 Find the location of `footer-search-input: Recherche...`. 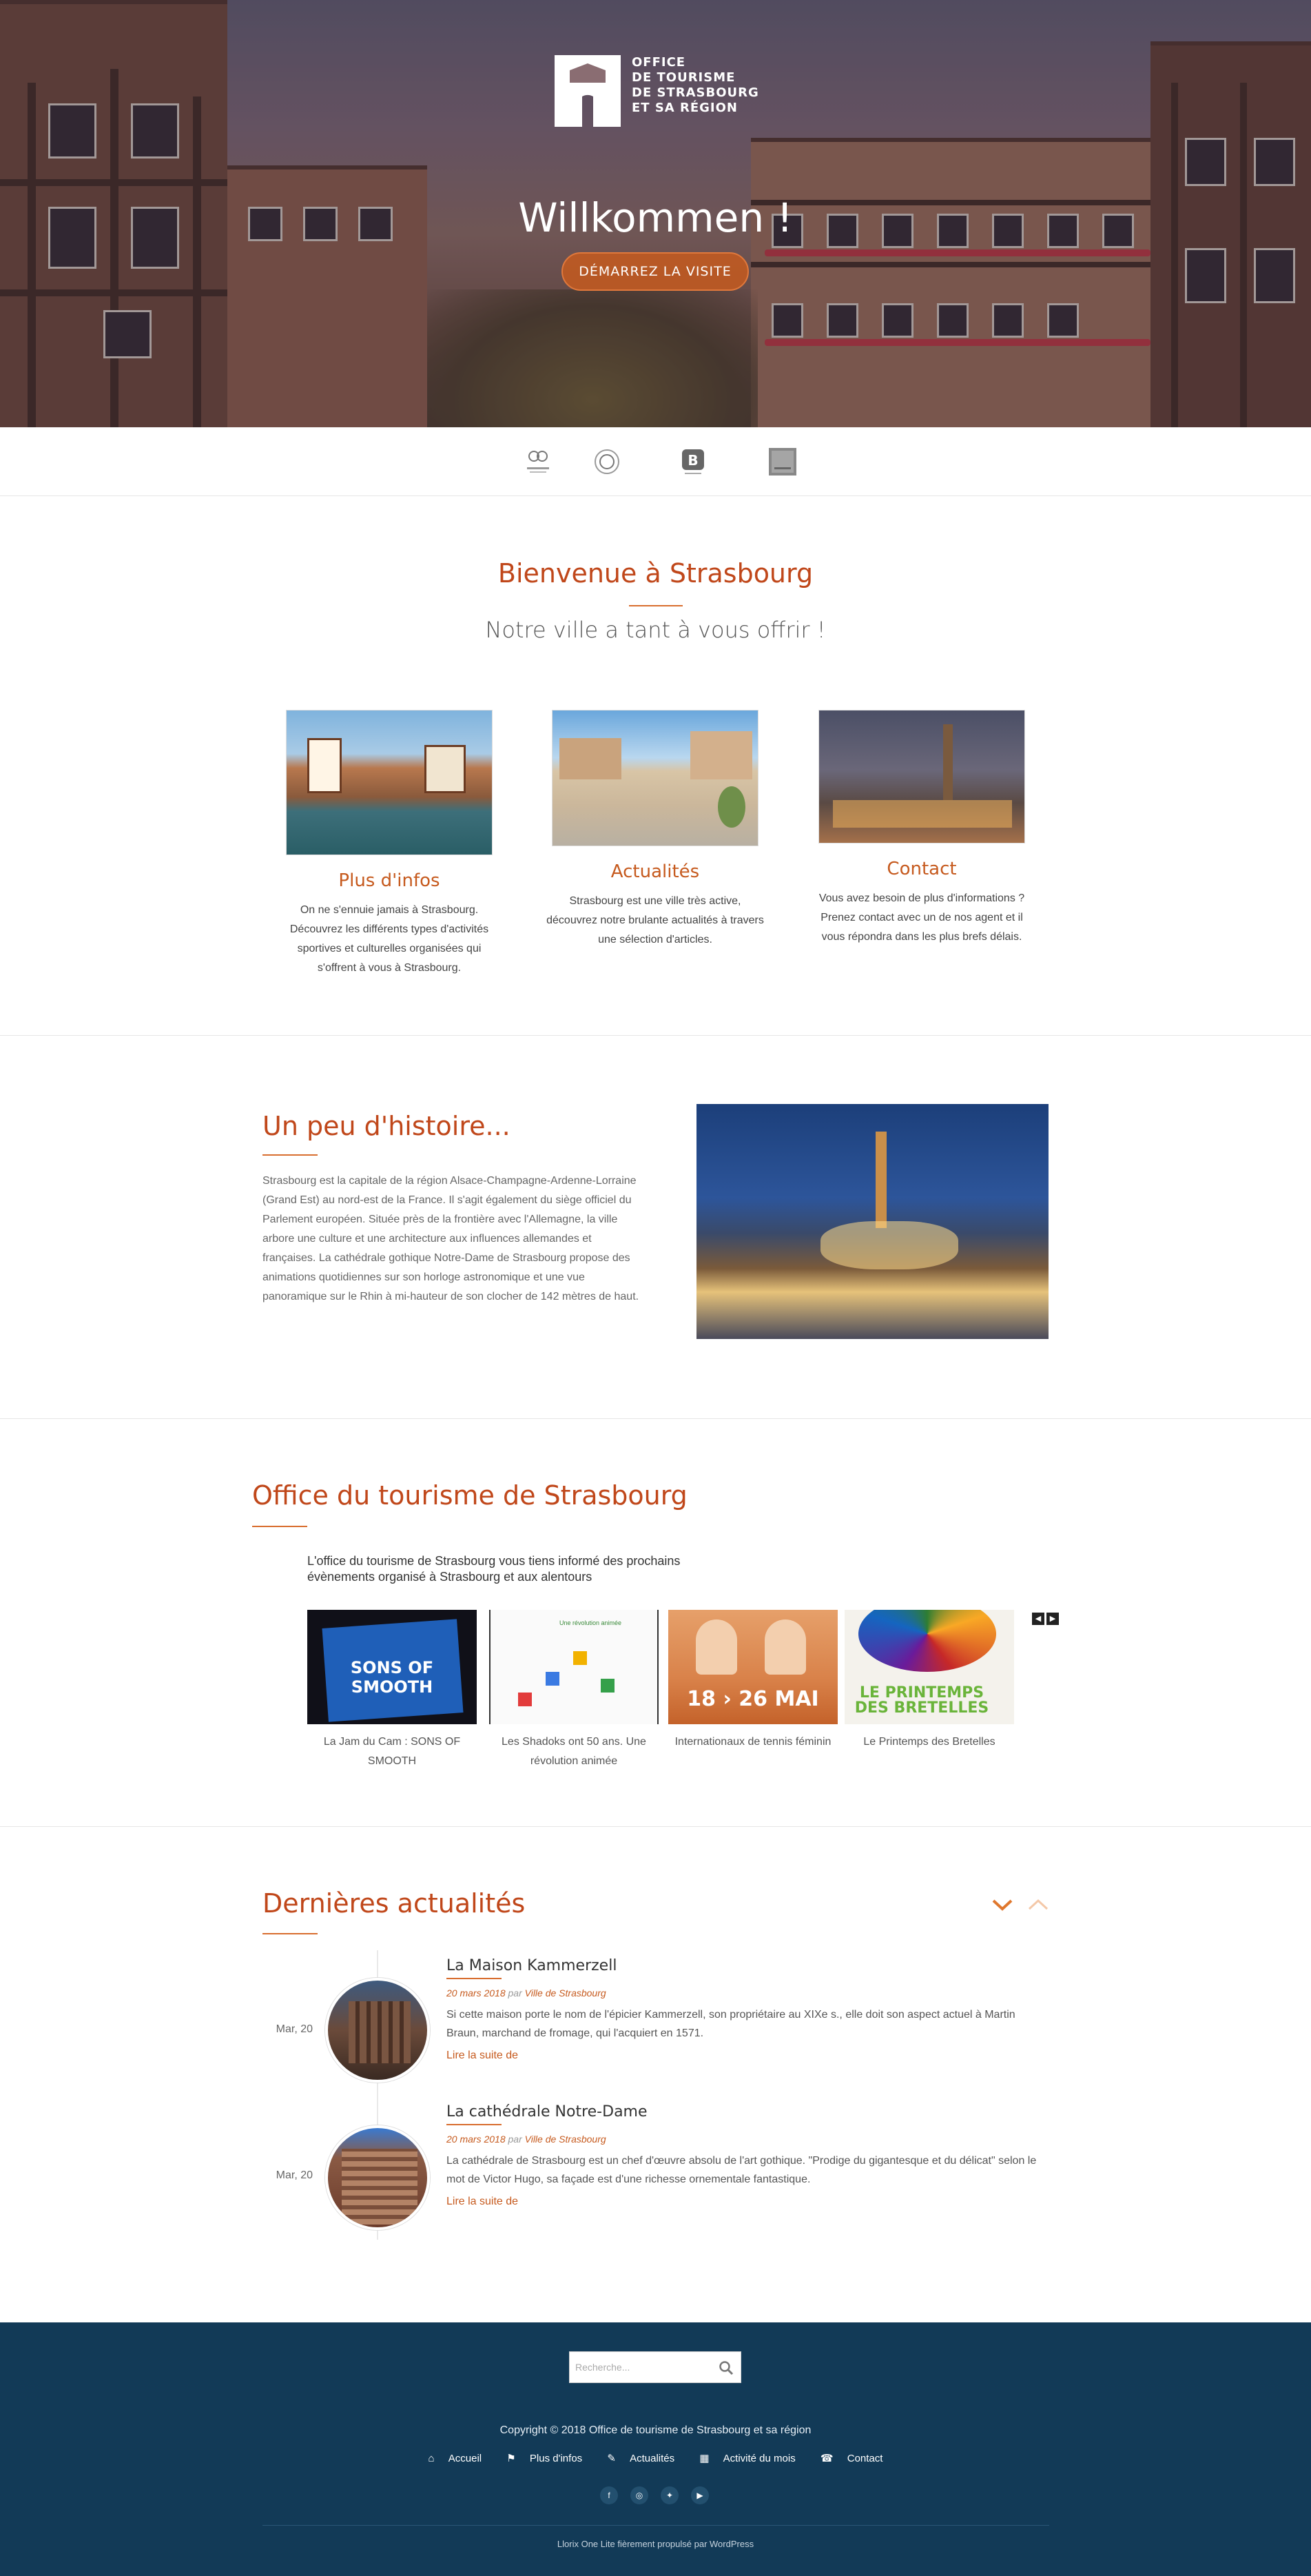

footer-search-input: Recherche... is located at coordinates (655, 2367).